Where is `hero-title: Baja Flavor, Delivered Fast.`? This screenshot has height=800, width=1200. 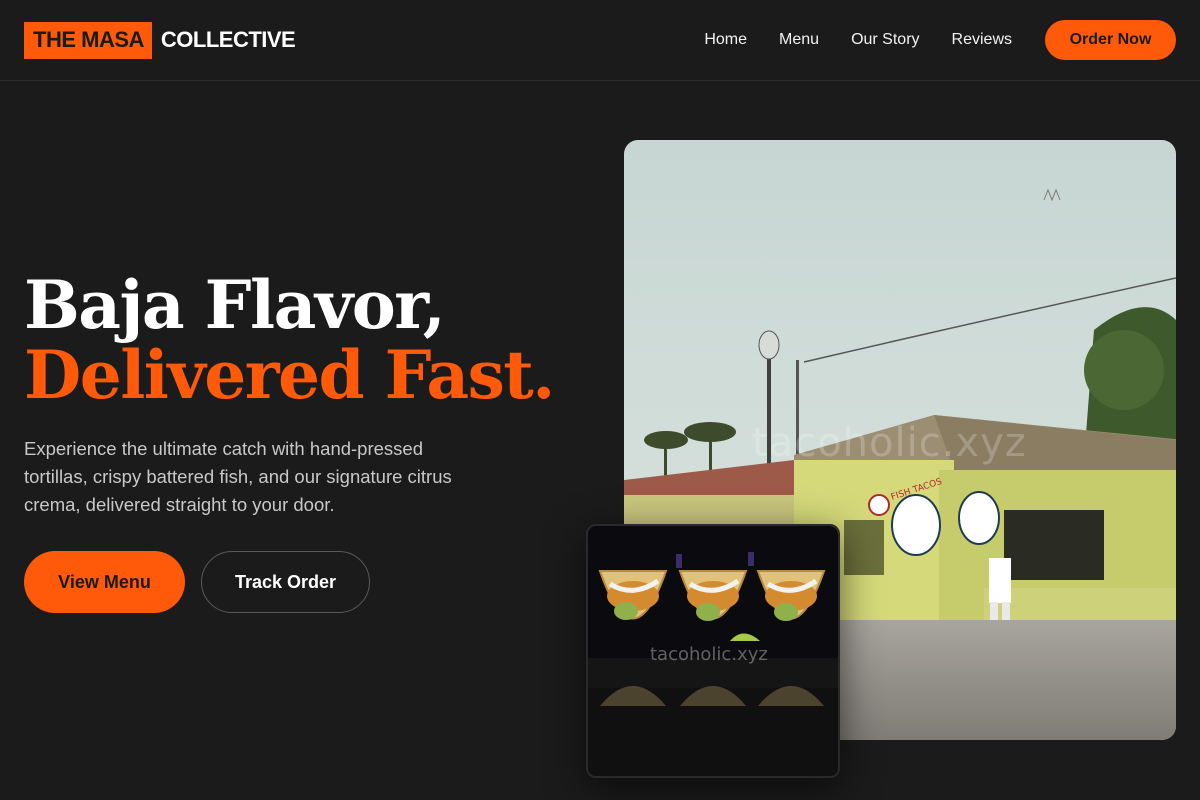 hero-title: Baja Flavor, Delivered Fast. is located at coordinates (289, 340).